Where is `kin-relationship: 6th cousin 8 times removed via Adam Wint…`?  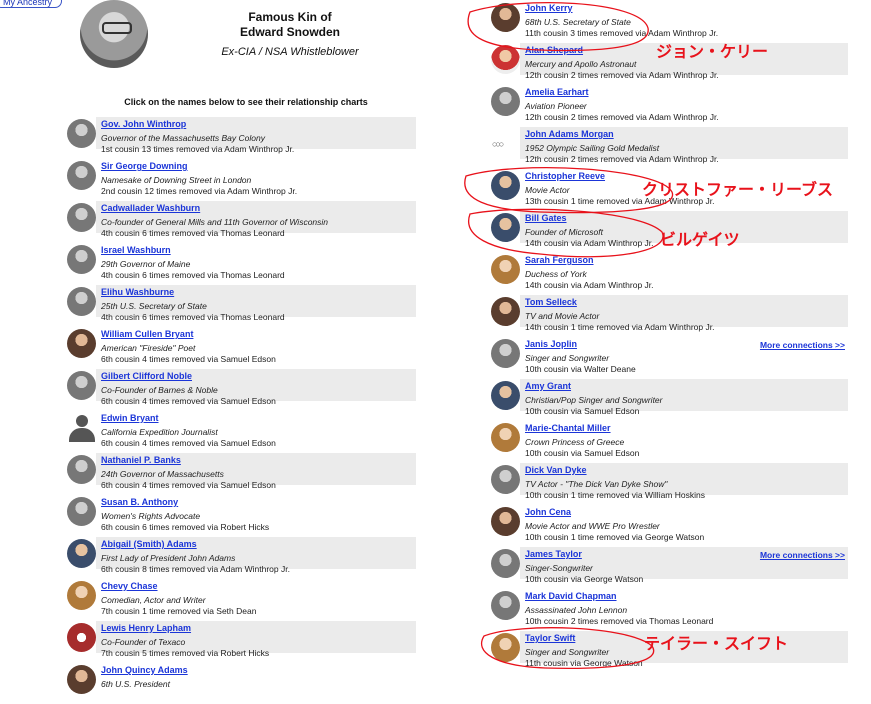
kin-relationship: 6th cousin 8 times removed via Adam Wint… is located at coordinates (195, 569).